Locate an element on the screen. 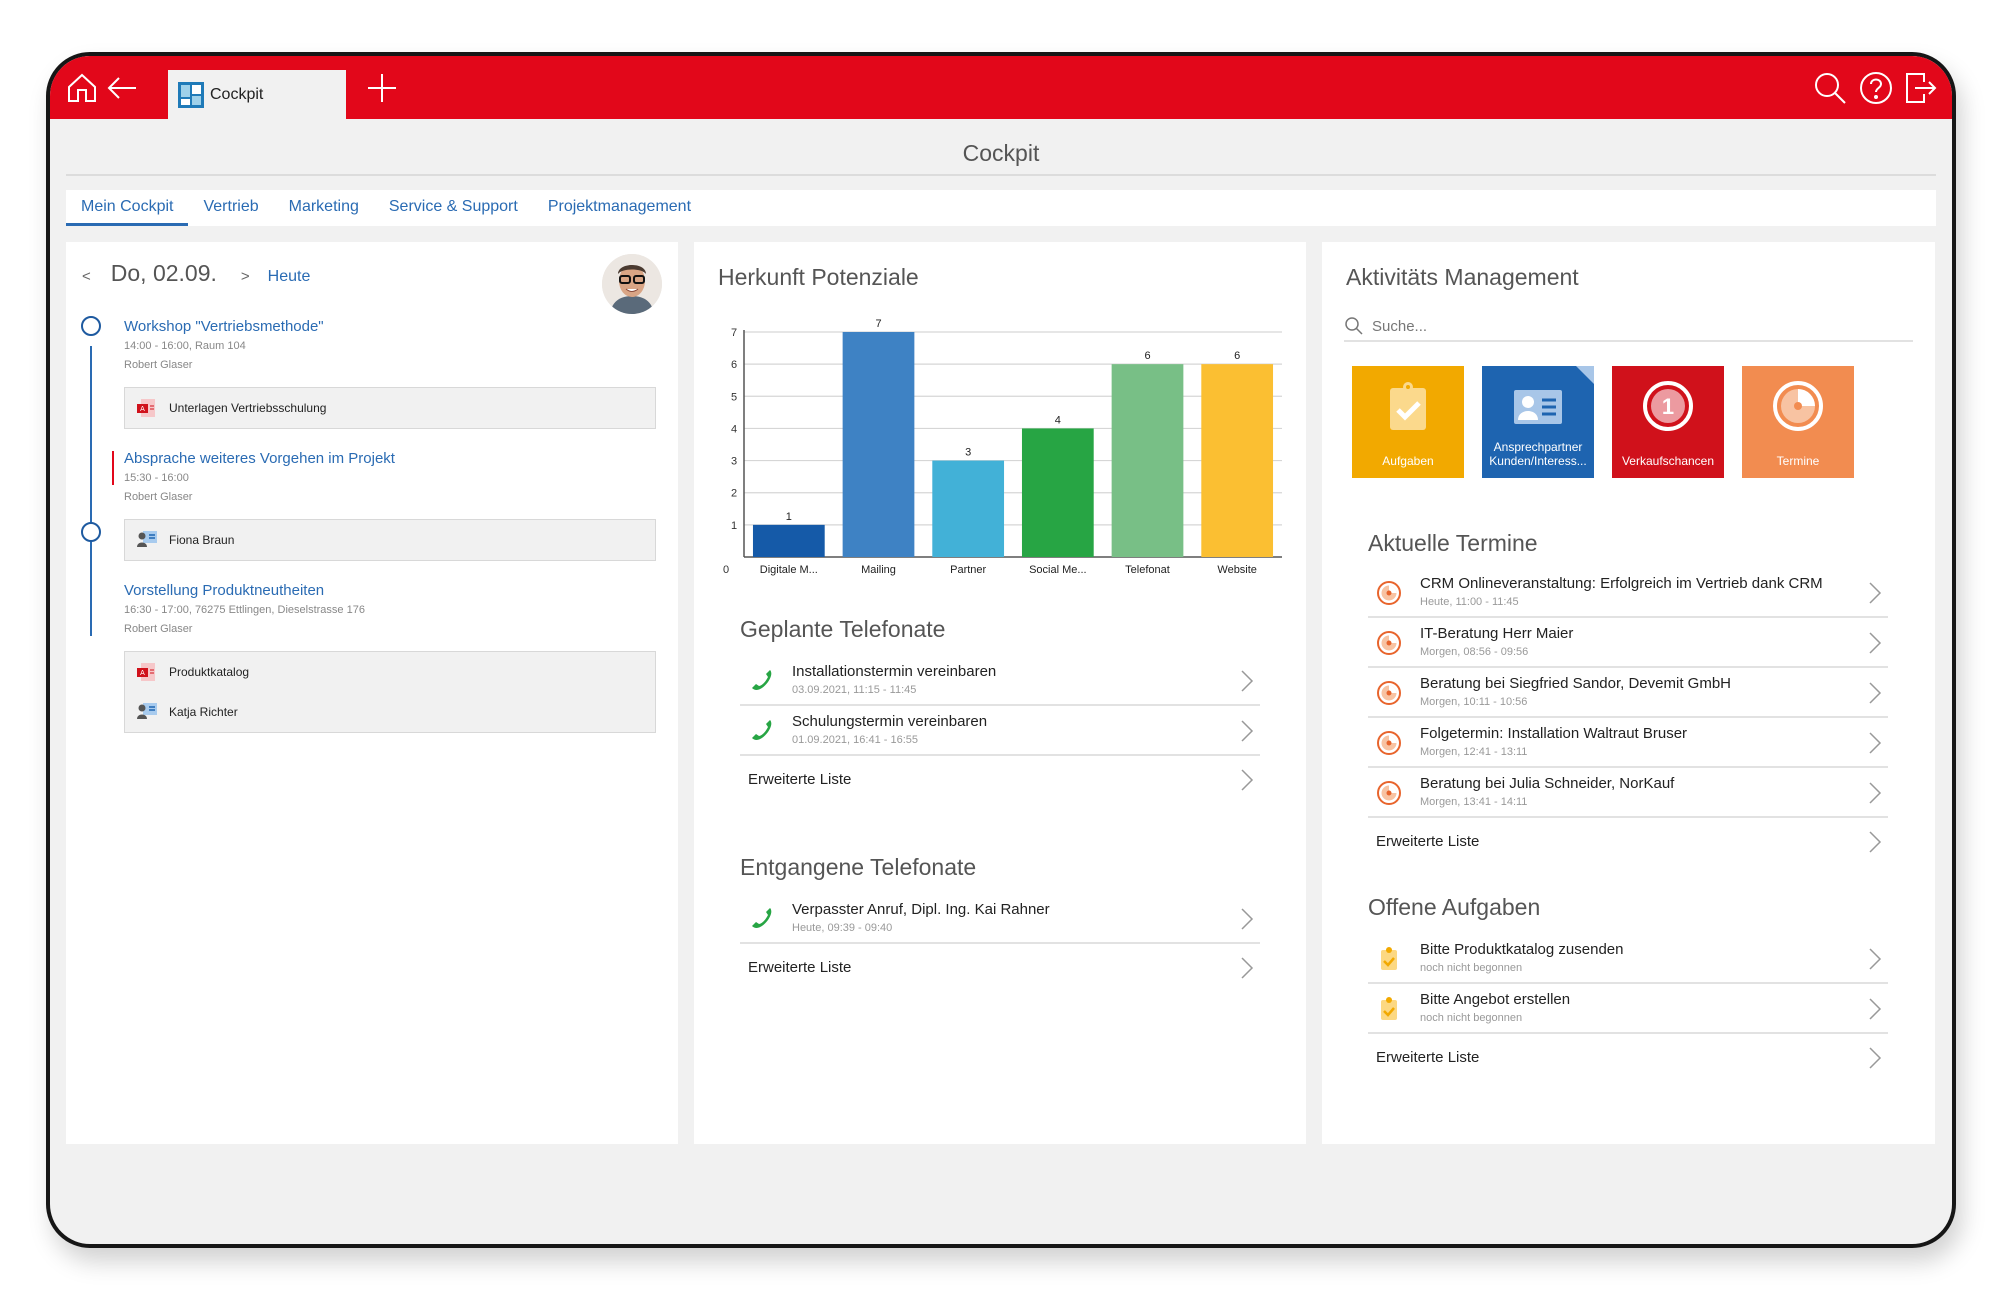 This screenshot has width=2000, height=1300. item-subtitle: Heute, 11:00 - 11:45 is located at coordinates (1469, 602).